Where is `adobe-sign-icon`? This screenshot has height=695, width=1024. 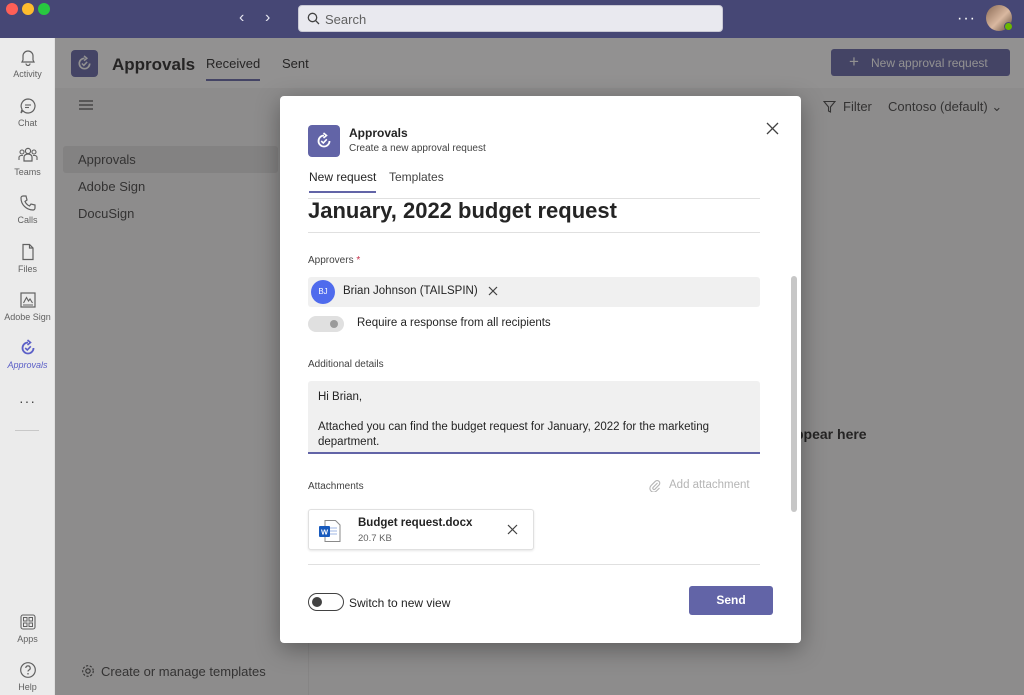
adobe-sign-icon is located at coordinates (27, 300).